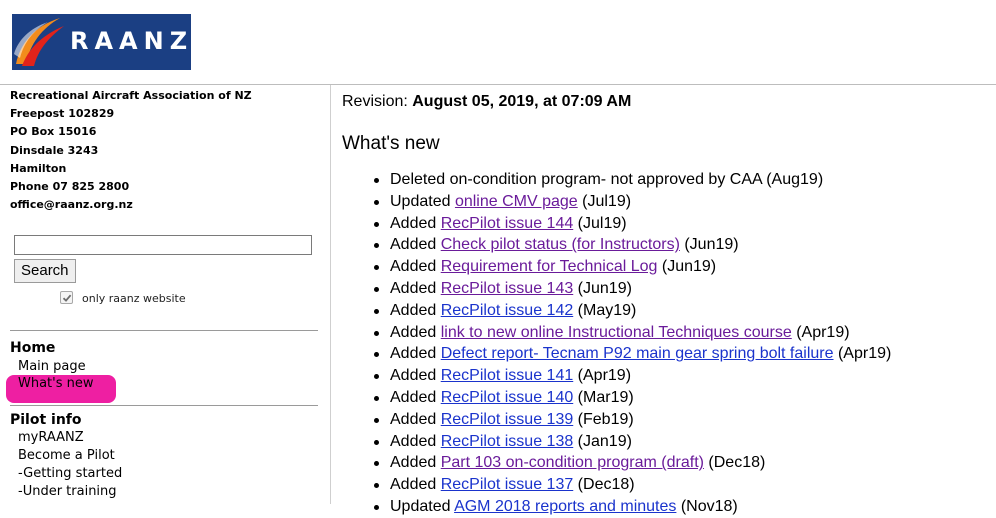 The height and width of the screenshot is (518, 996). Describe the element at coordinates (33, 348) in the screenshot. I see `nav-heading-home: Home` at that location.